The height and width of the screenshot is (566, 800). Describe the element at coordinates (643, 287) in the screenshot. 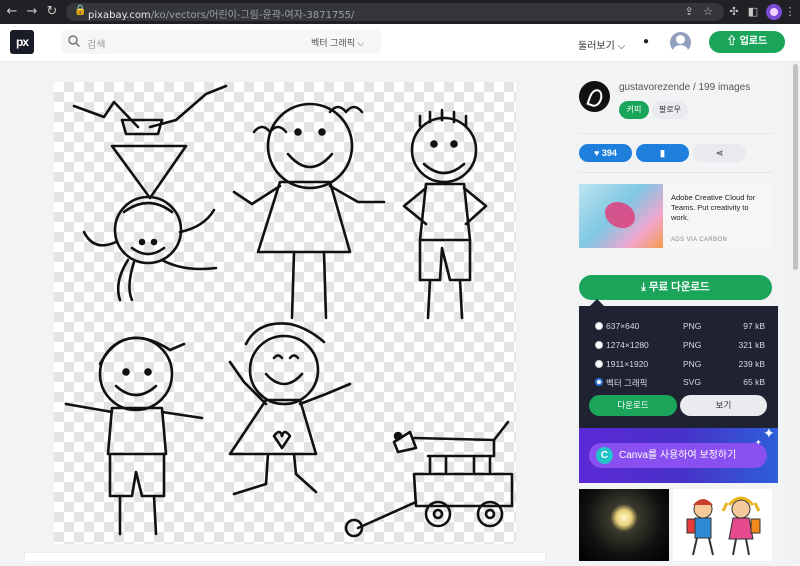

I see `download-icon: ⤓` at that location.